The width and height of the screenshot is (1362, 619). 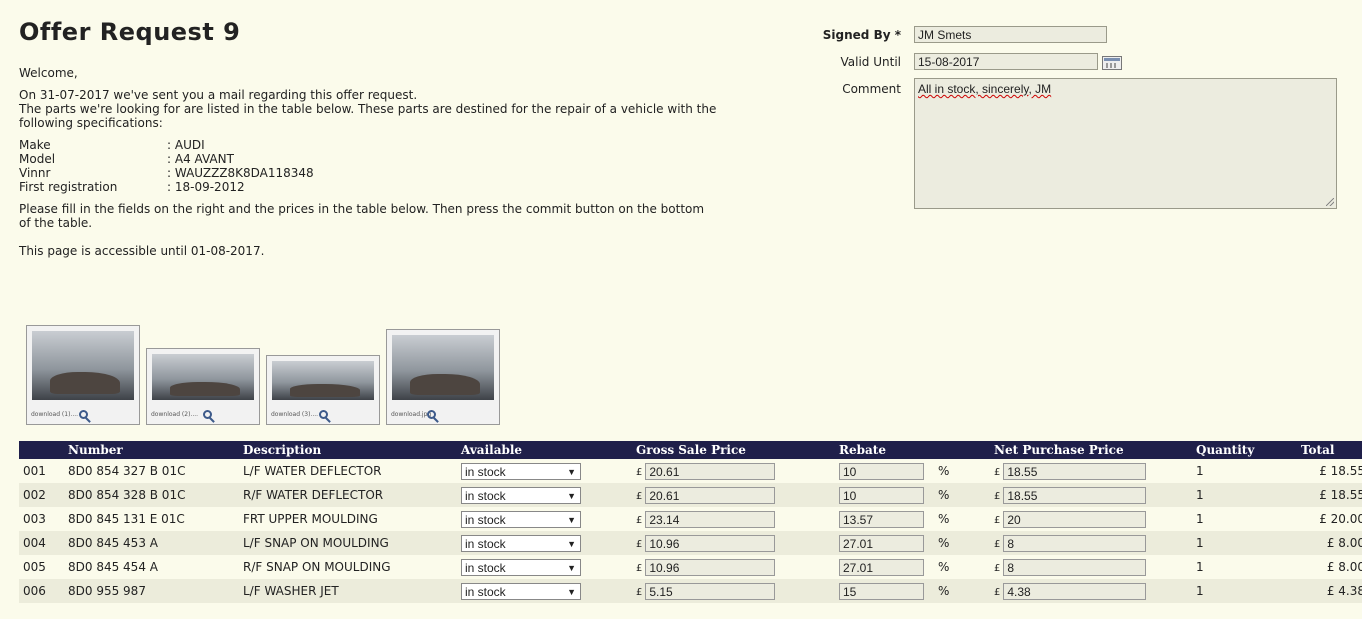 I want to click on comment-text: All in stock, sincerely, JM, so click(x=985, y=89).